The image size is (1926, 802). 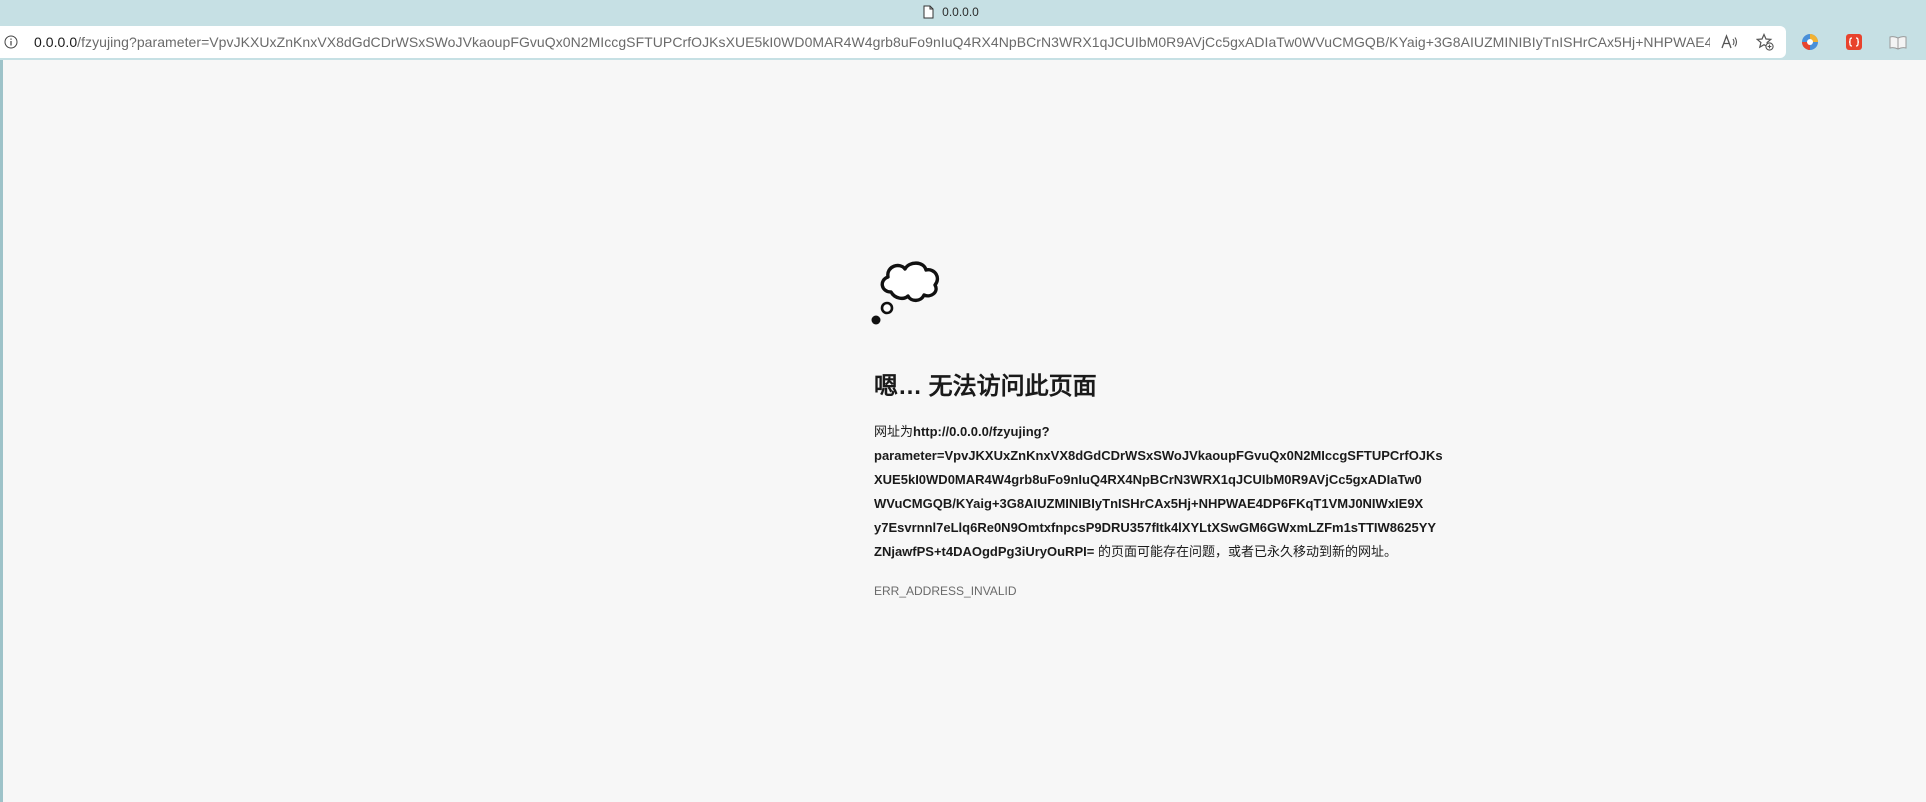 What do you see at coordinates (1898, 42) in the screenshot?
I see `extension-reader-icon` at bounding box center [1898, 42].